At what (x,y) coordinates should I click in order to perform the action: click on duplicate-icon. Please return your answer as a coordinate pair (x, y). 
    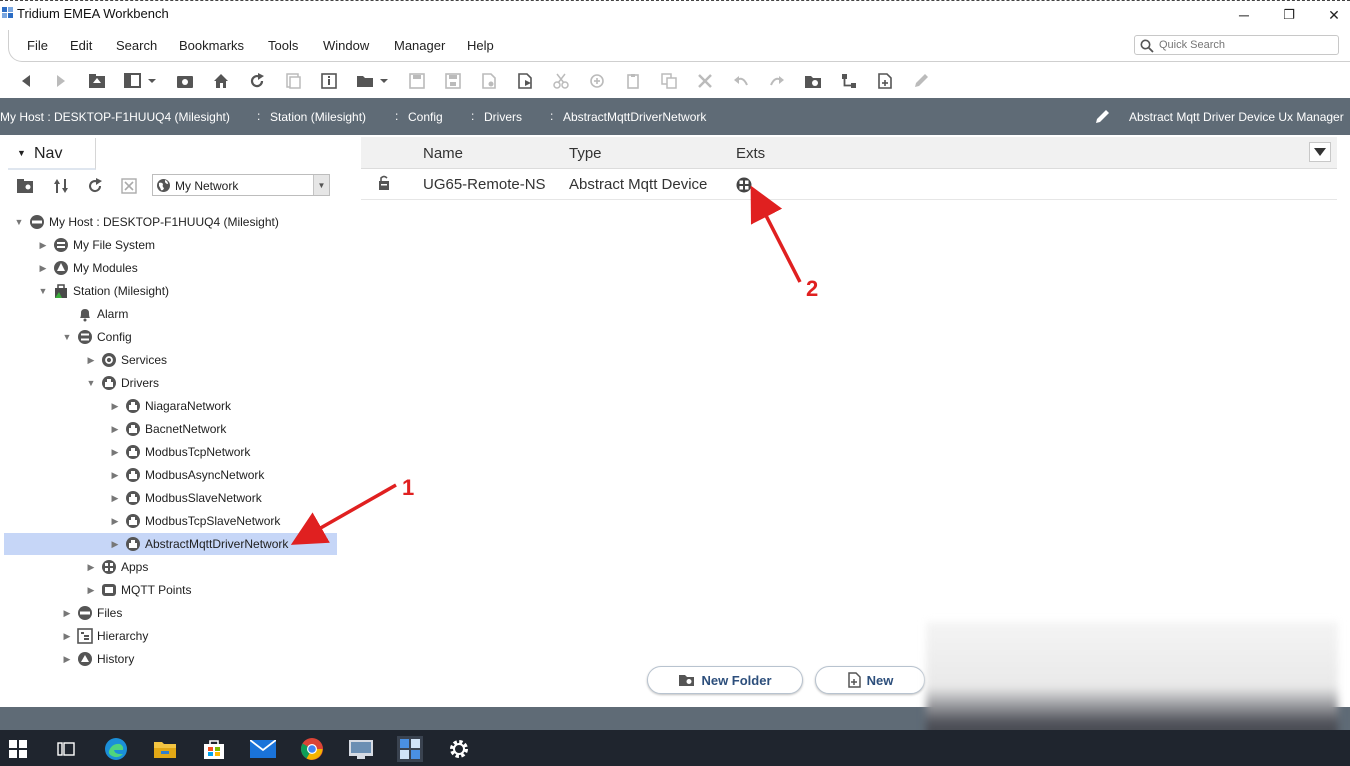
    Looking at the image, I should click on (669, 81).